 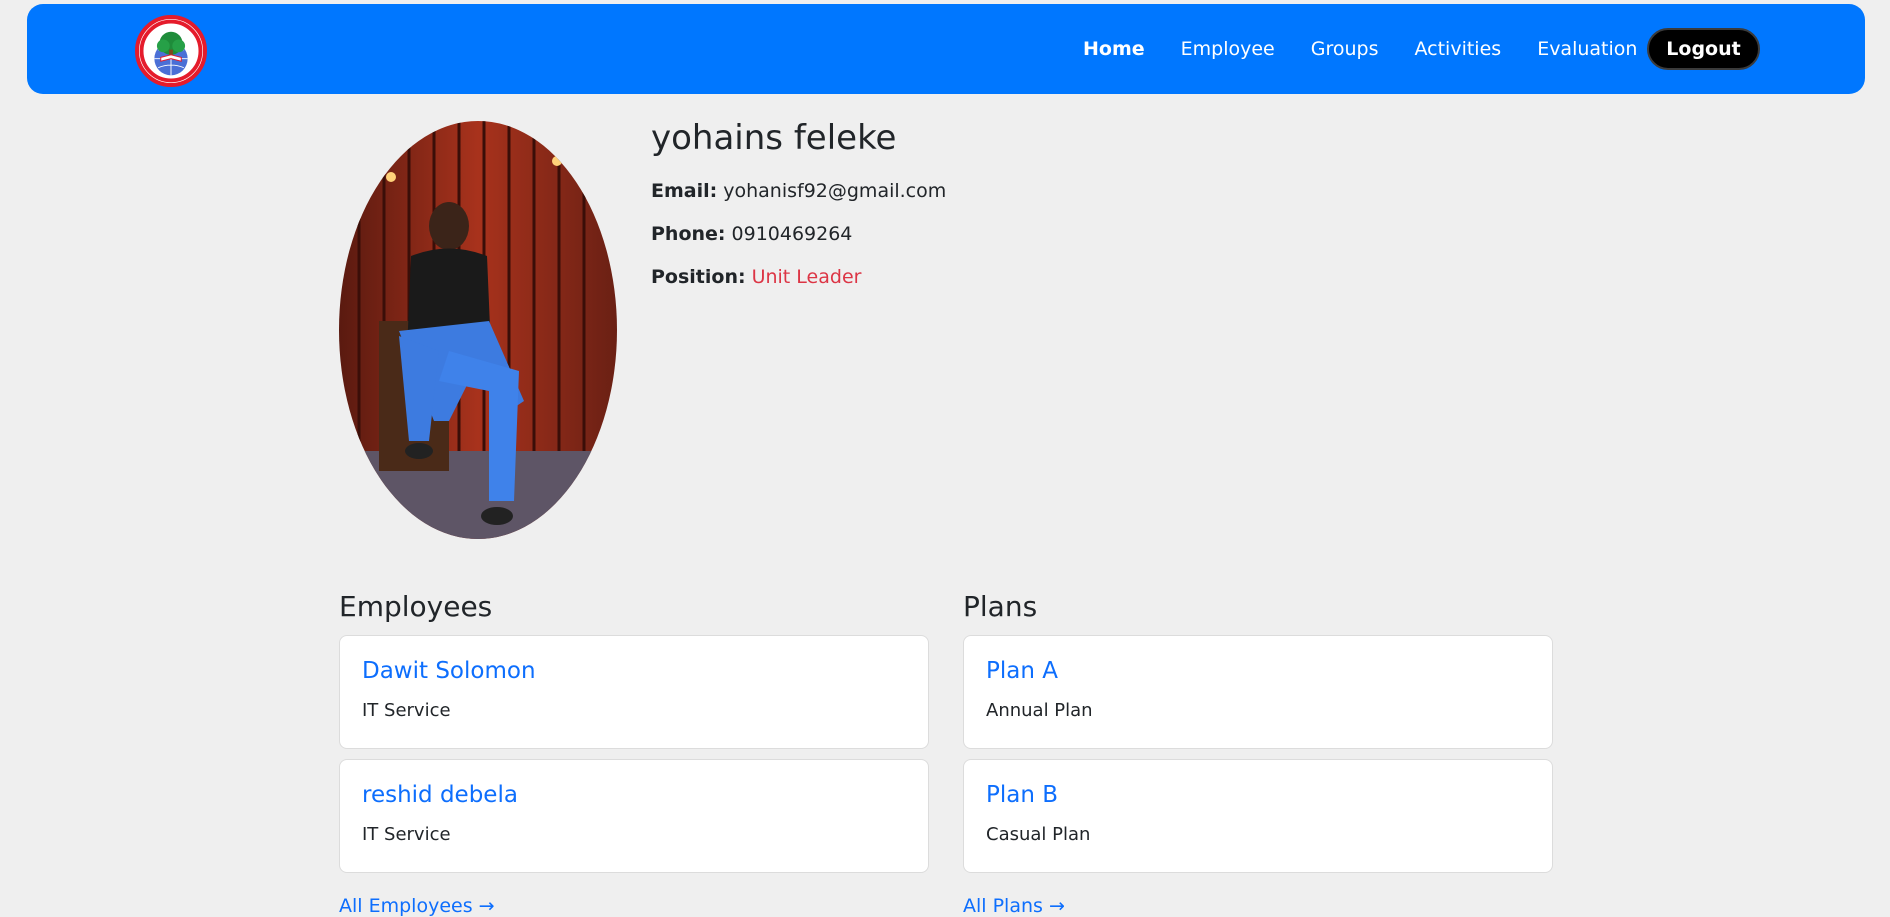 I want to click on plan-type: Casual Plan, so click(x=1038, y=834).